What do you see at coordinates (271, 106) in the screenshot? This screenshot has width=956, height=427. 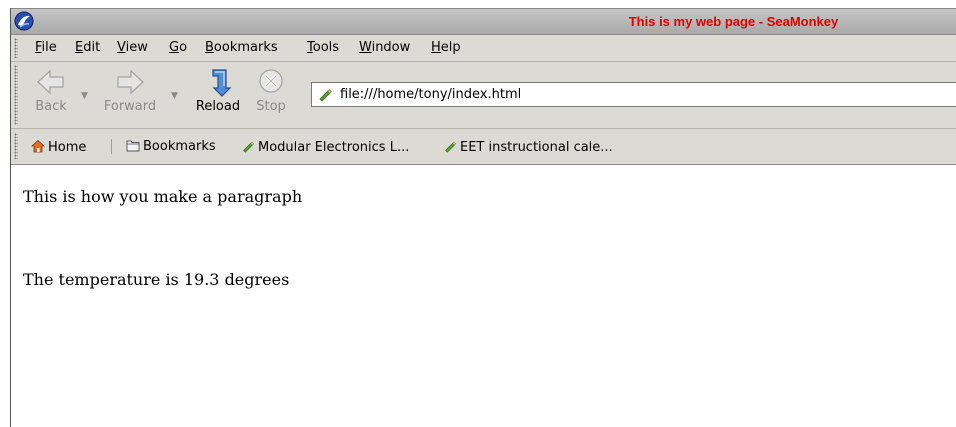 I see `stop-label: Stop` at bounding box center [271, 106].